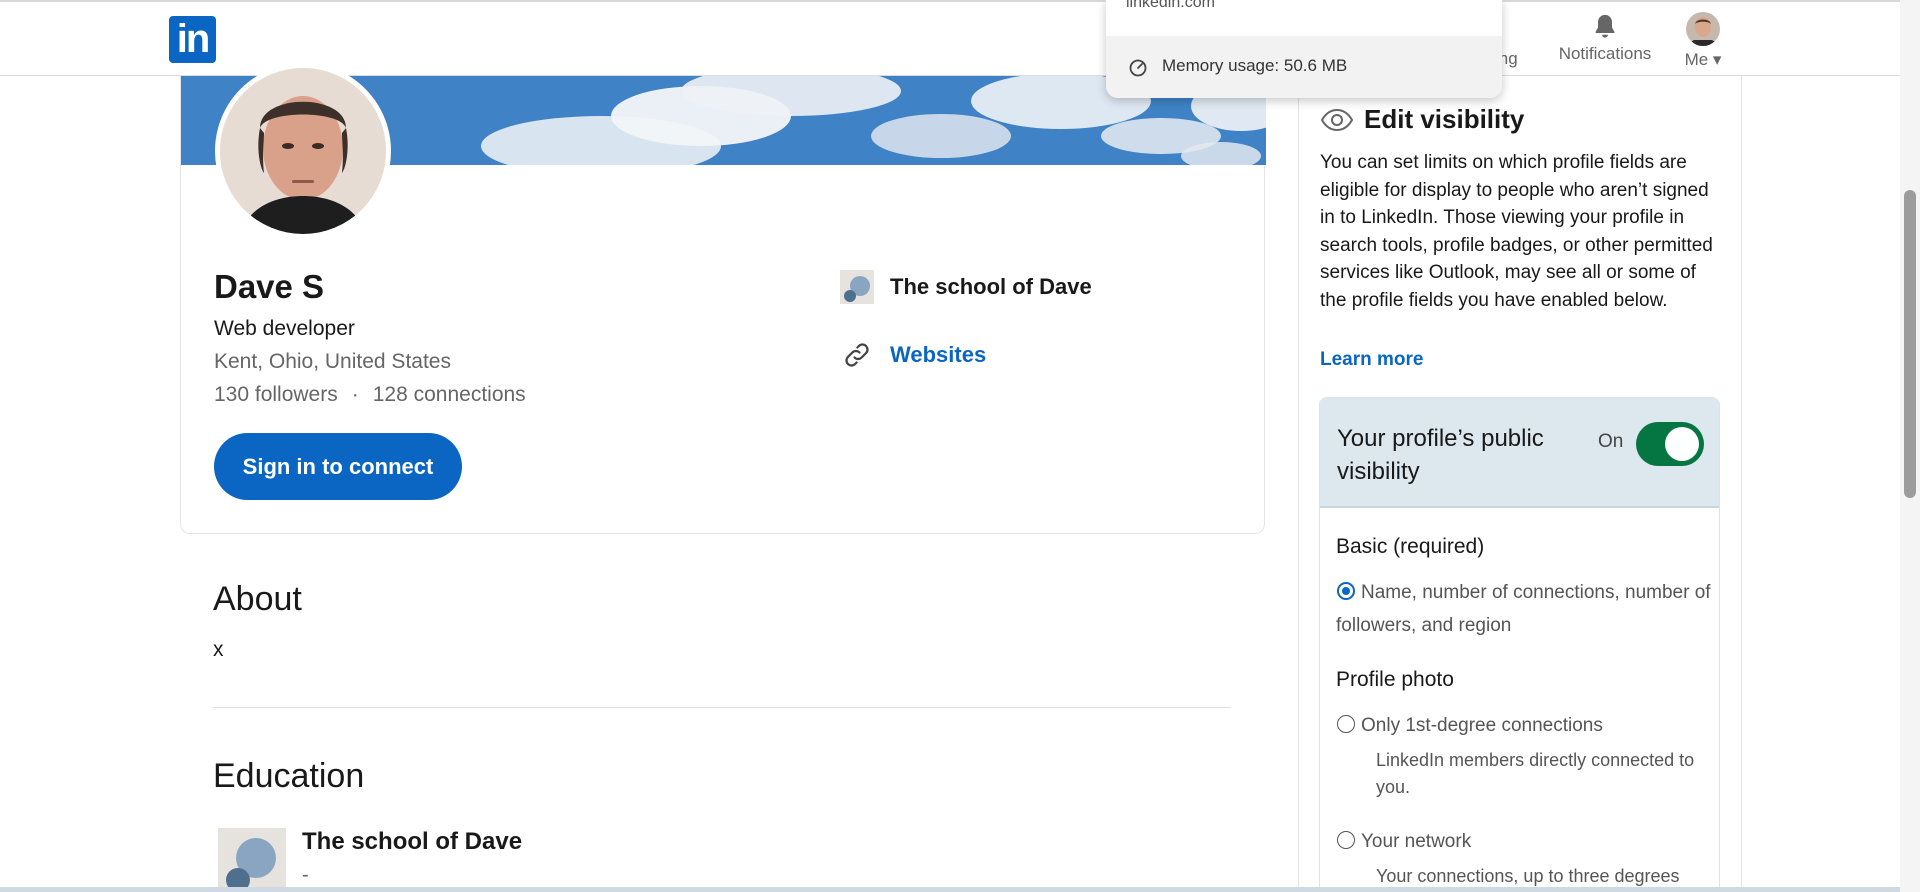 Image resolution: width=1920 pixels, height=892 pixels. Describe the element at coordinates (1703, 29) in the screenshot. I see `avatar` at that location.